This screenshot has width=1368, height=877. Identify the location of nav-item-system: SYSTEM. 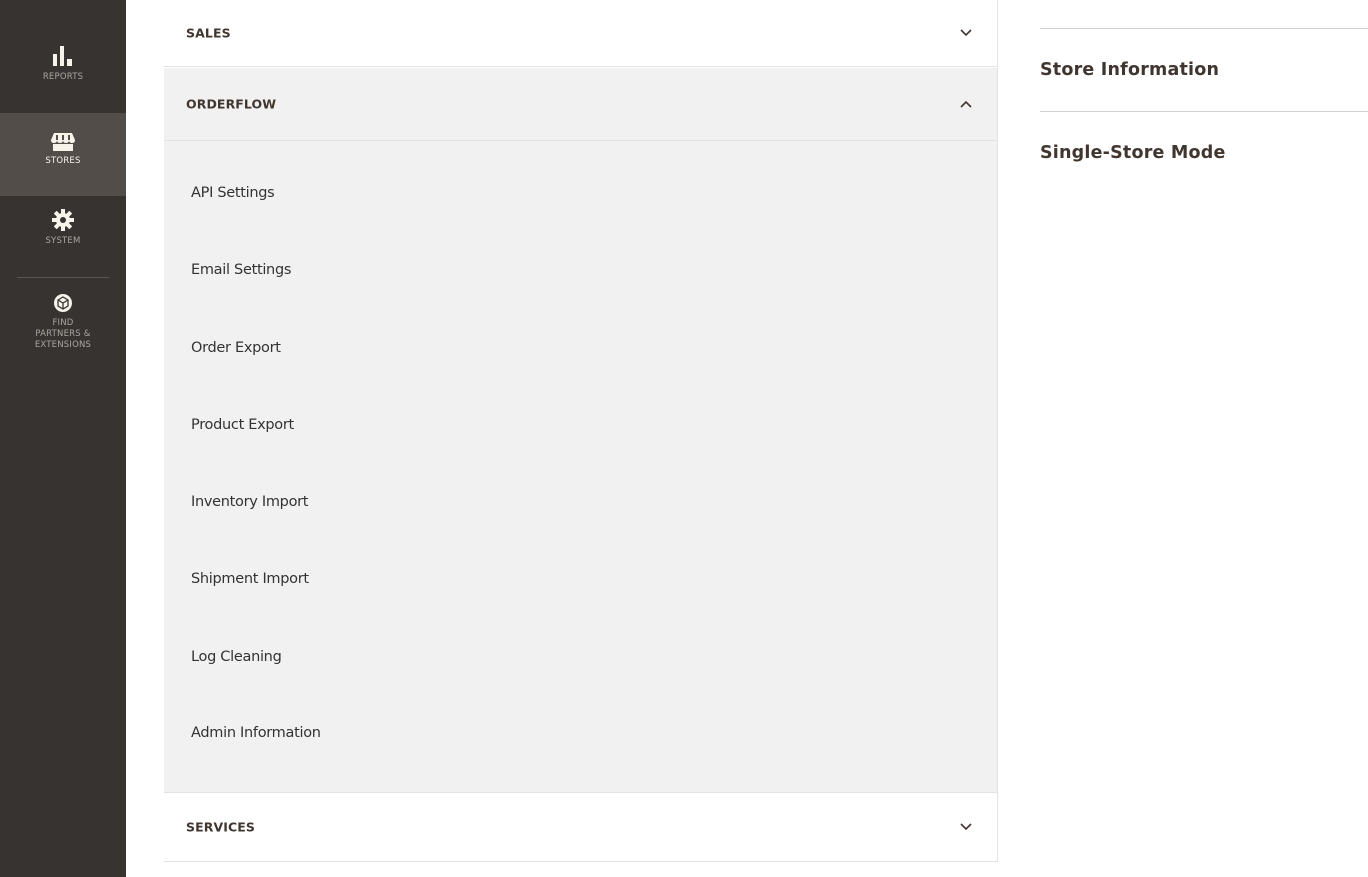
(63, 238).